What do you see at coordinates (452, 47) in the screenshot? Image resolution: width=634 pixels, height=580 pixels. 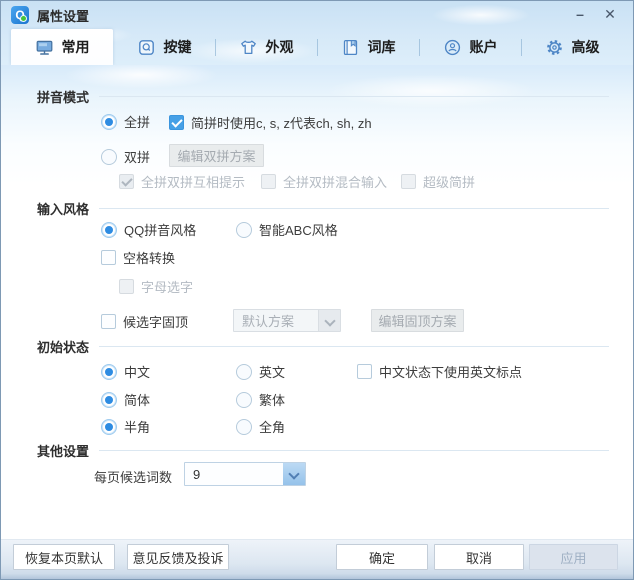 I see `user-circle-icon` at bounding box center [452, 47].